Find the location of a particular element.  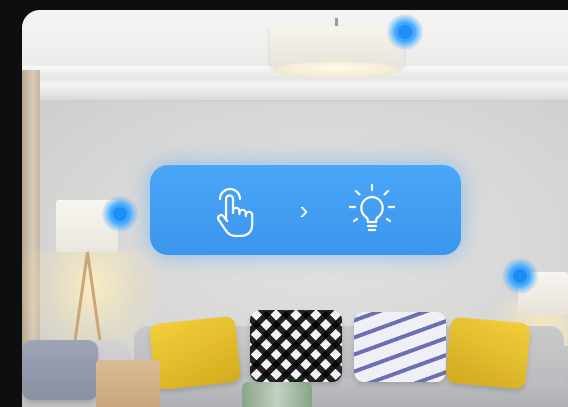

ceiling-lamp is located at coordinates (337, 49).